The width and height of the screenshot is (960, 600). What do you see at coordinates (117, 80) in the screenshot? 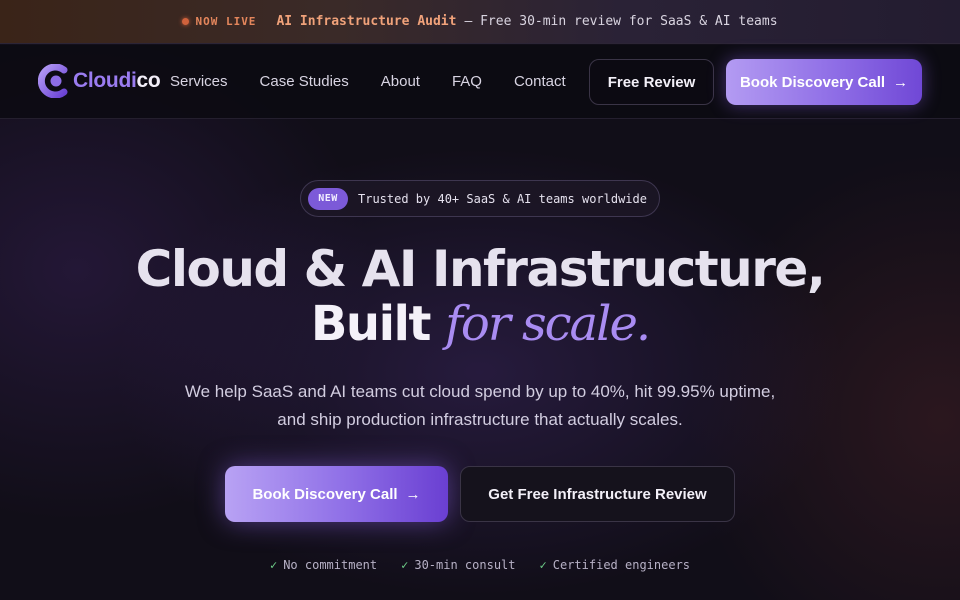
I see `brand-name: Cloudico` at bounding box center [117, 80].